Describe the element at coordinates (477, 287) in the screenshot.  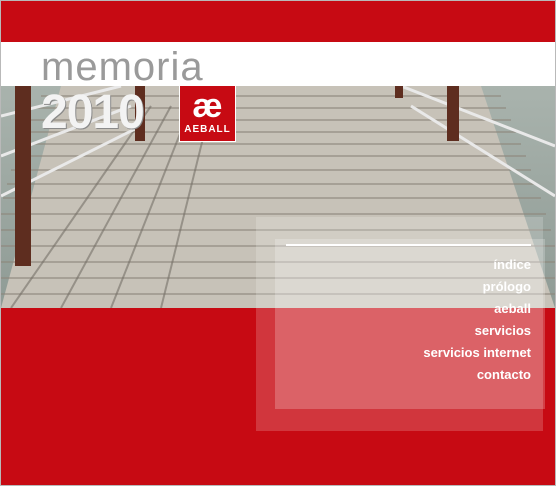
I see `menu-item-prologo: prólogo` at that location.